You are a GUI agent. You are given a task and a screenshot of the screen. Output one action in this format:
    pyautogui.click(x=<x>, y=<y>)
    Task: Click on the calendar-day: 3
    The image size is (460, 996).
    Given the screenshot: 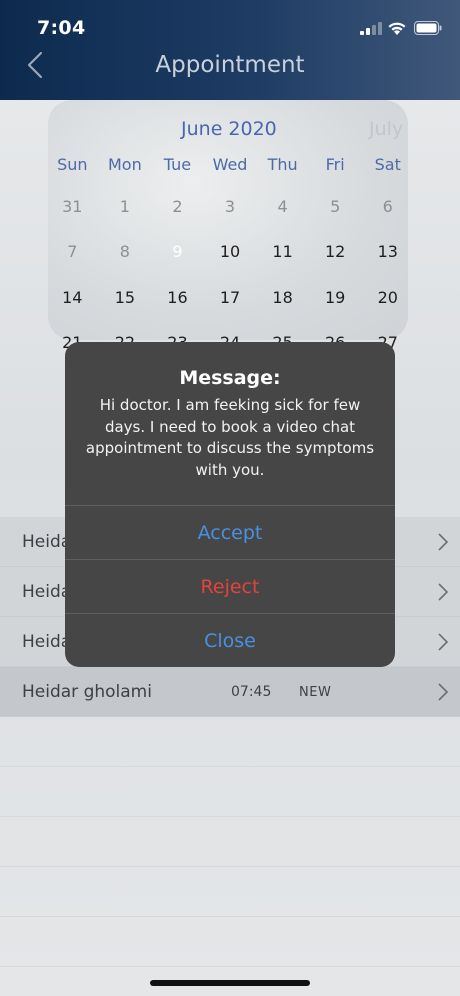 What is the action you would take?
    pyautogui.click(x=230, y=206)
    